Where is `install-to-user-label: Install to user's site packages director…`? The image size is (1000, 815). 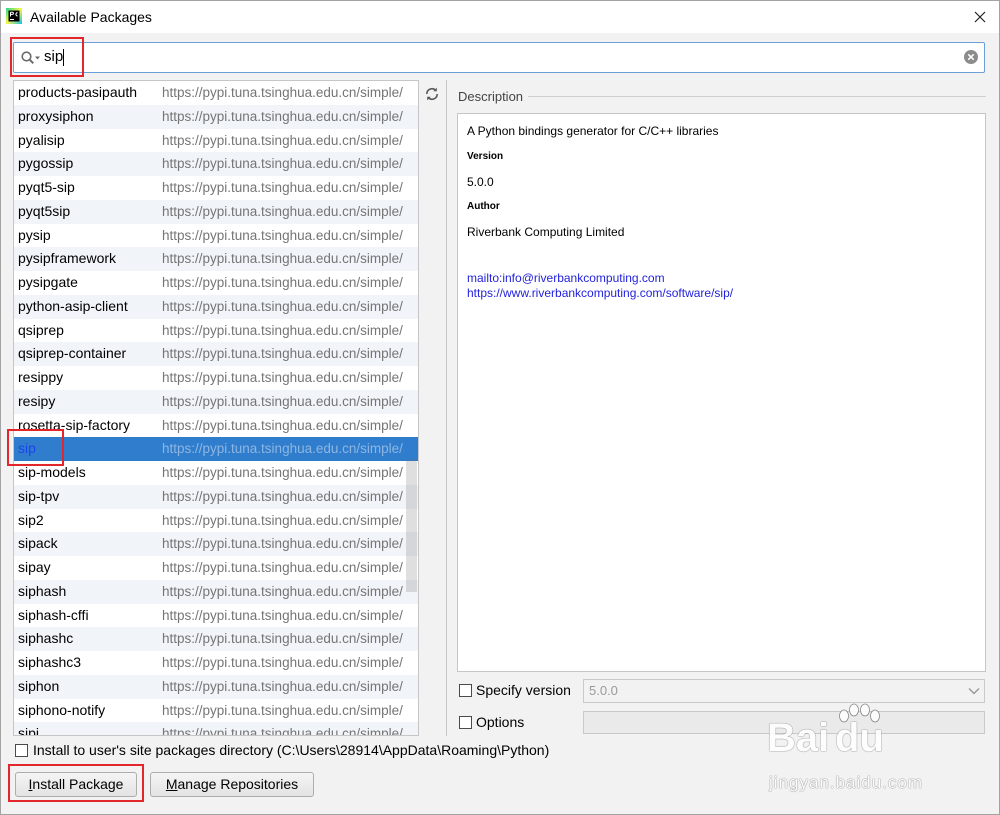
install-to-user-label: Install to user's site packages director… is located at coordinates (291, 750).